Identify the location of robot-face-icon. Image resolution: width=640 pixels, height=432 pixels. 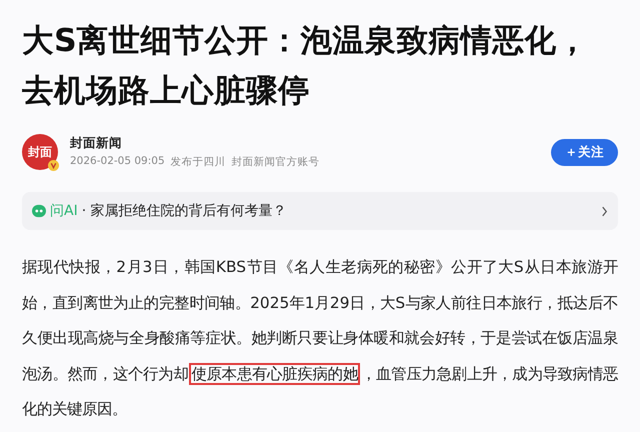
(39, 211).